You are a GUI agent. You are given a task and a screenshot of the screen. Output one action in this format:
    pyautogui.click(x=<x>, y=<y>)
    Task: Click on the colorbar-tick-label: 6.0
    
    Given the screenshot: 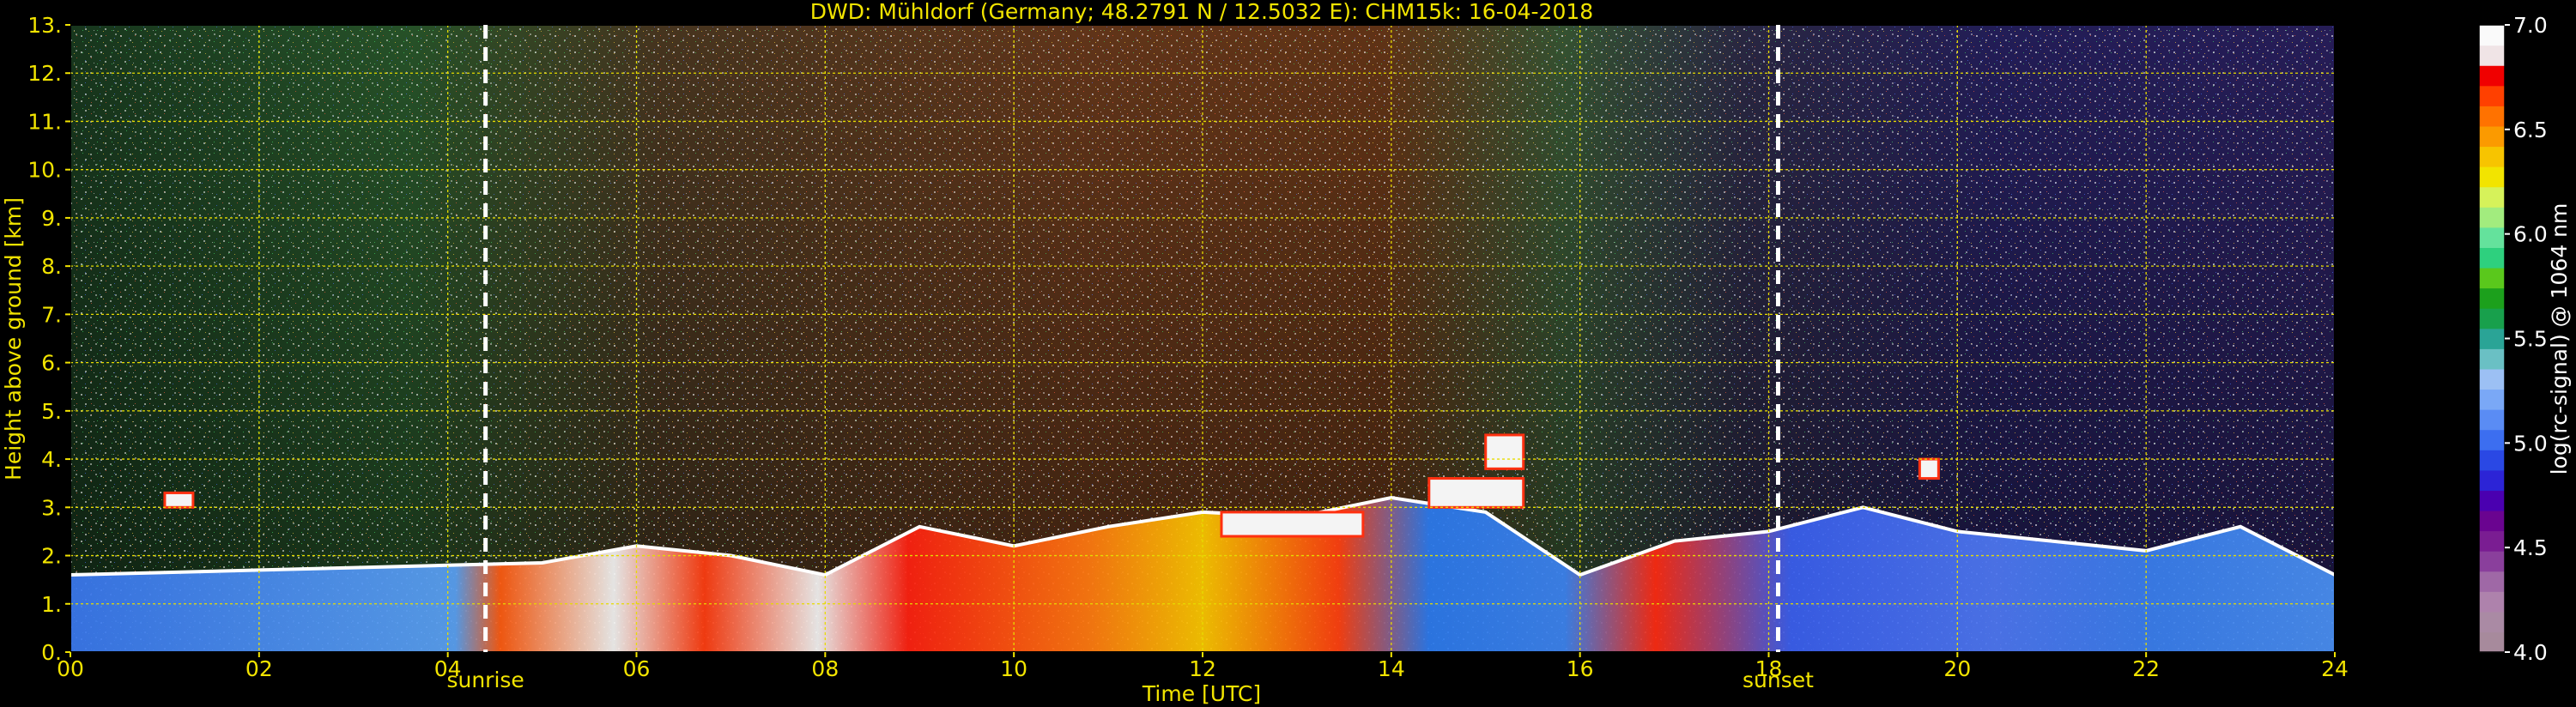 What is the action you would take?
    pyautogui.click(x=2530, y=234)
    